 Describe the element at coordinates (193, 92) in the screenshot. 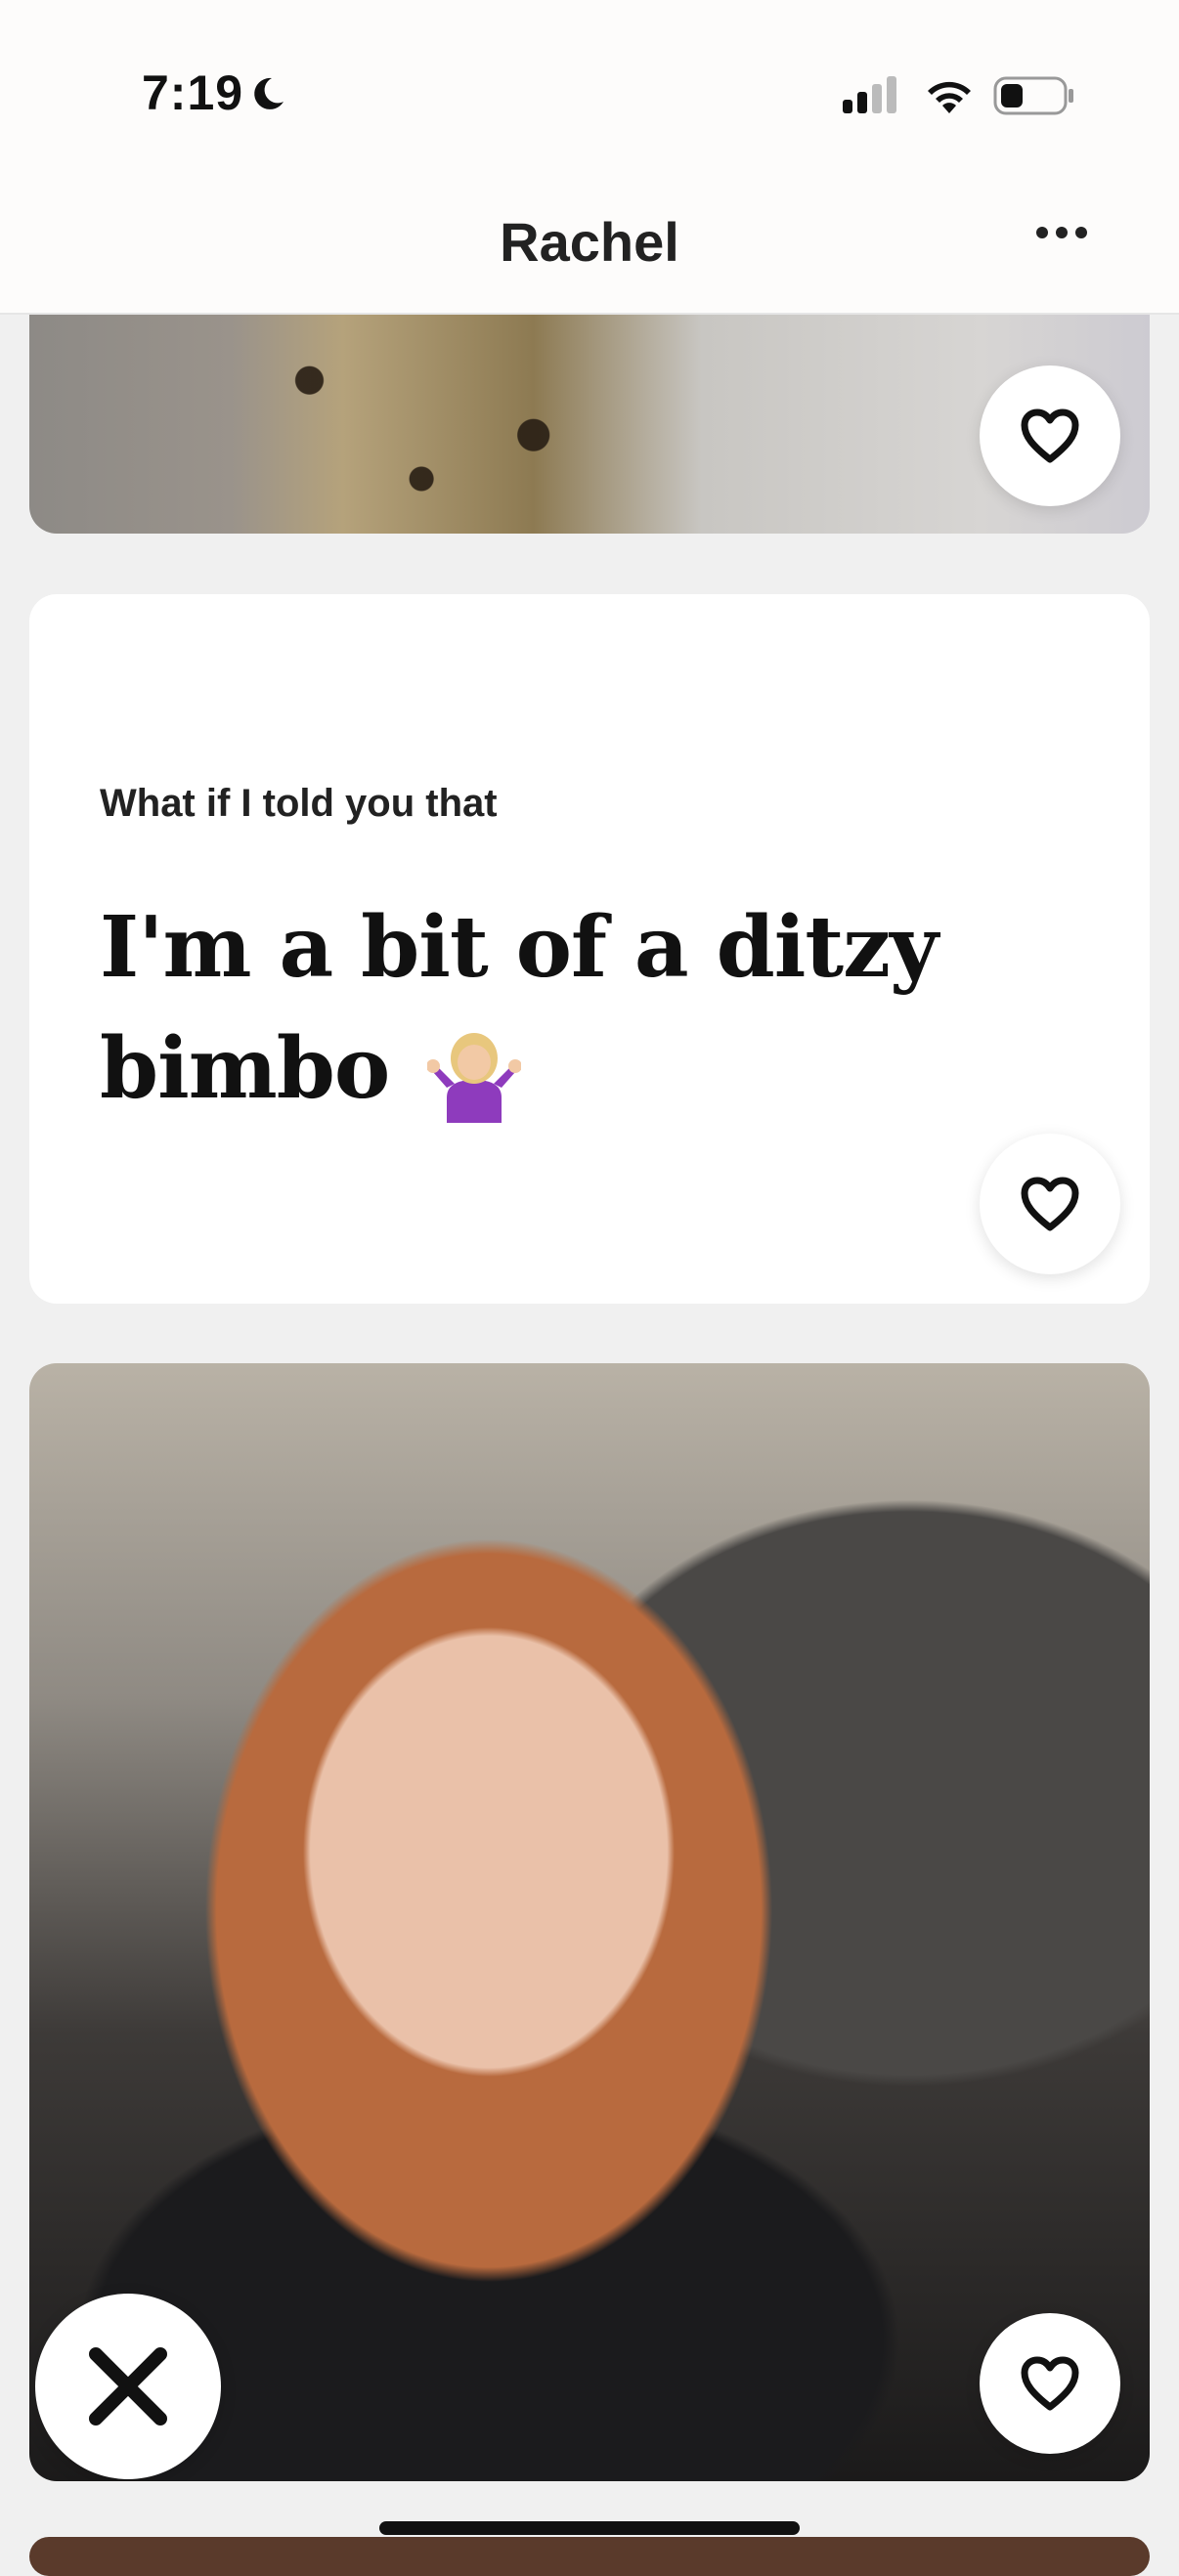

I see `status-time: 7:19` at that location.